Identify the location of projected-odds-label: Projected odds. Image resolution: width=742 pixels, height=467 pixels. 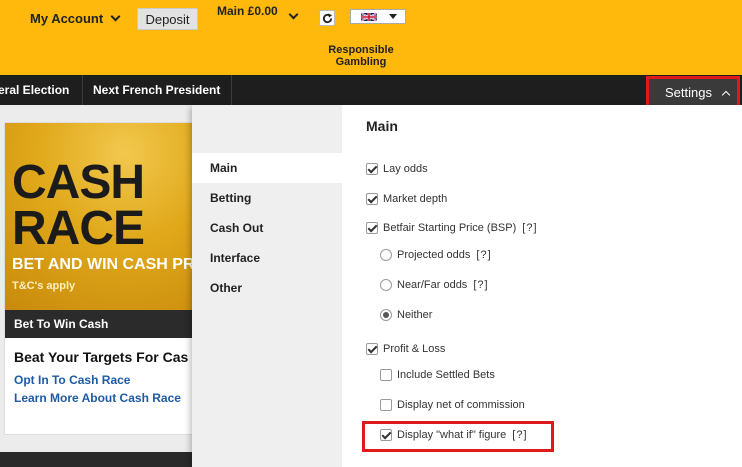
(434, 255).